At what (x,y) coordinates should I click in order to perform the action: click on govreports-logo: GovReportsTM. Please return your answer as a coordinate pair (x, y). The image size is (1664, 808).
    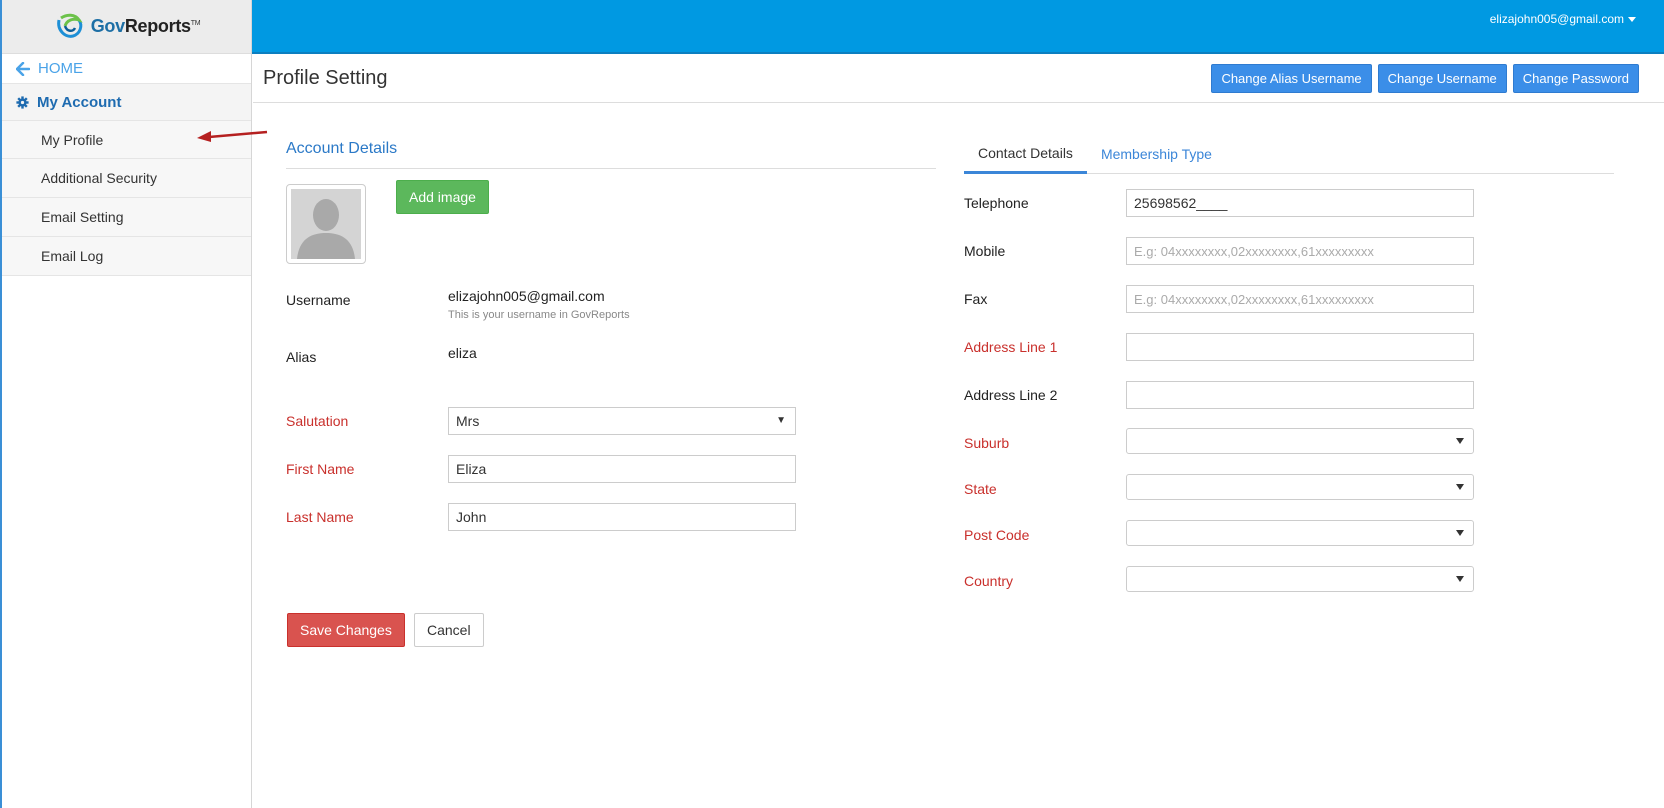
    Looking at the image, I should click on (127, 27).